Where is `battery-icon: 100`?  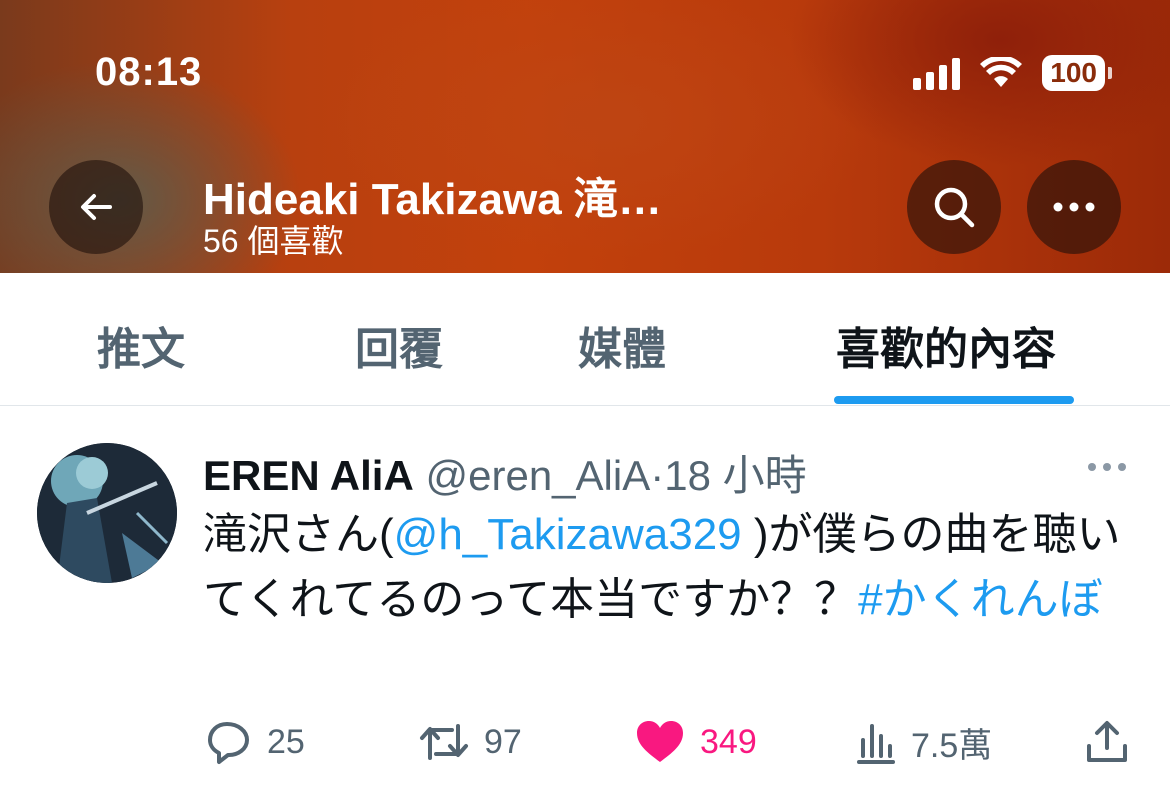 battery-icon: 100 is located at coordinates (1077, 73).